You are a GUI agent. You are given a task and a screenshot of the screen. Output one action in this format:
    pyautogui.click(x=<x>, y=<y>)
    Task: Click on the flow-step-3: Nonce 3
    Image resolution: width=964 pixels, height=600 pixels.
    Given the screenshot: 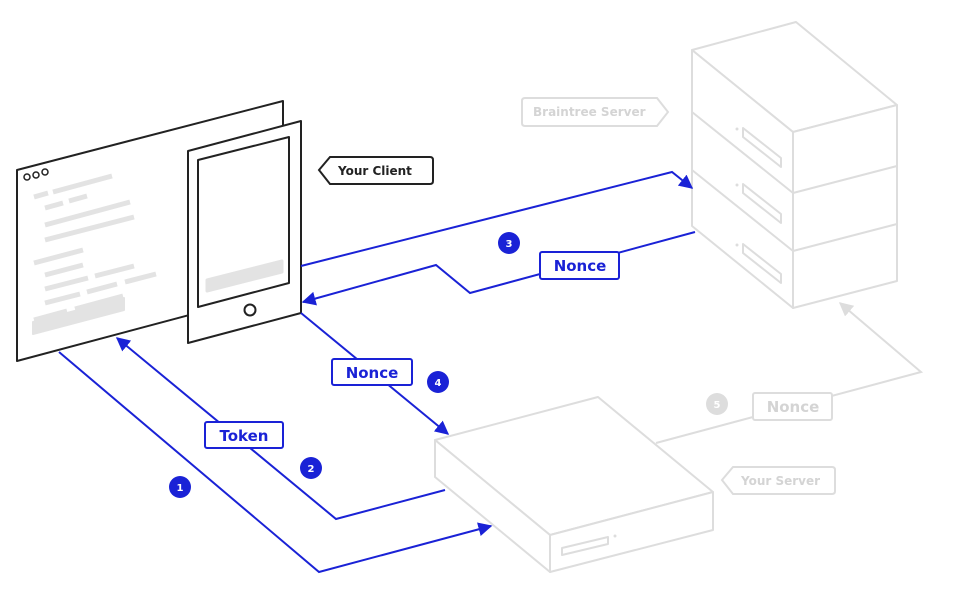 What is the action you would take?
    pyautogui.click(x=498, y=268)
    